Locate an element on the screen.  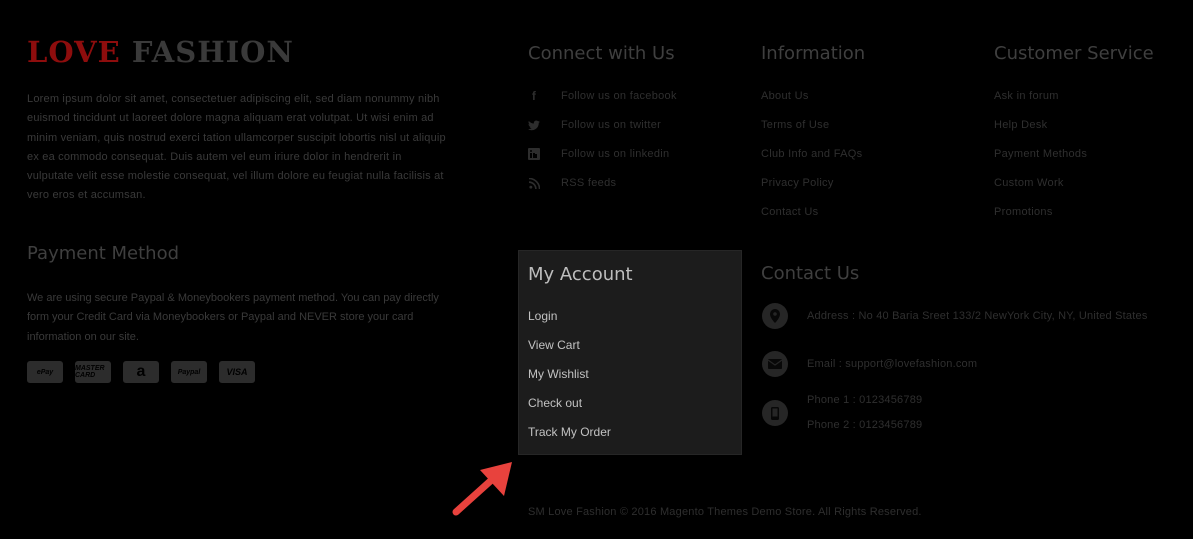
cs-link-custom-work: Custom Work is located at coordinates (1040, 190).